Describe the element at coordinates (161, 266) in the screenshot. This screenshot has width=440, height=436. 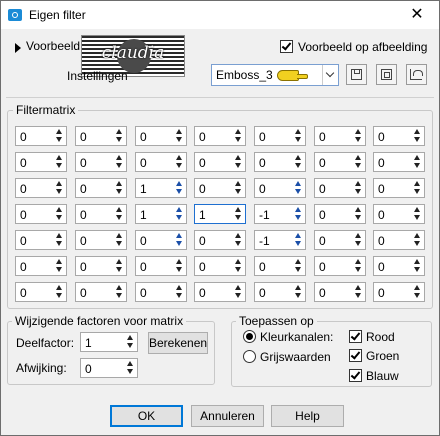
I see `matrix-cell-r6-c3` at that location.